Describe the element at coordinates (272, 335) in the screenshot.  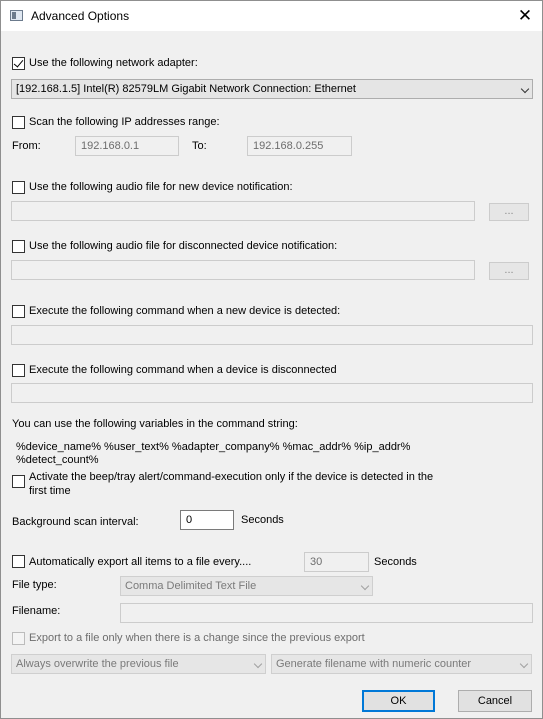
I see `cmd-new-input` at that location.